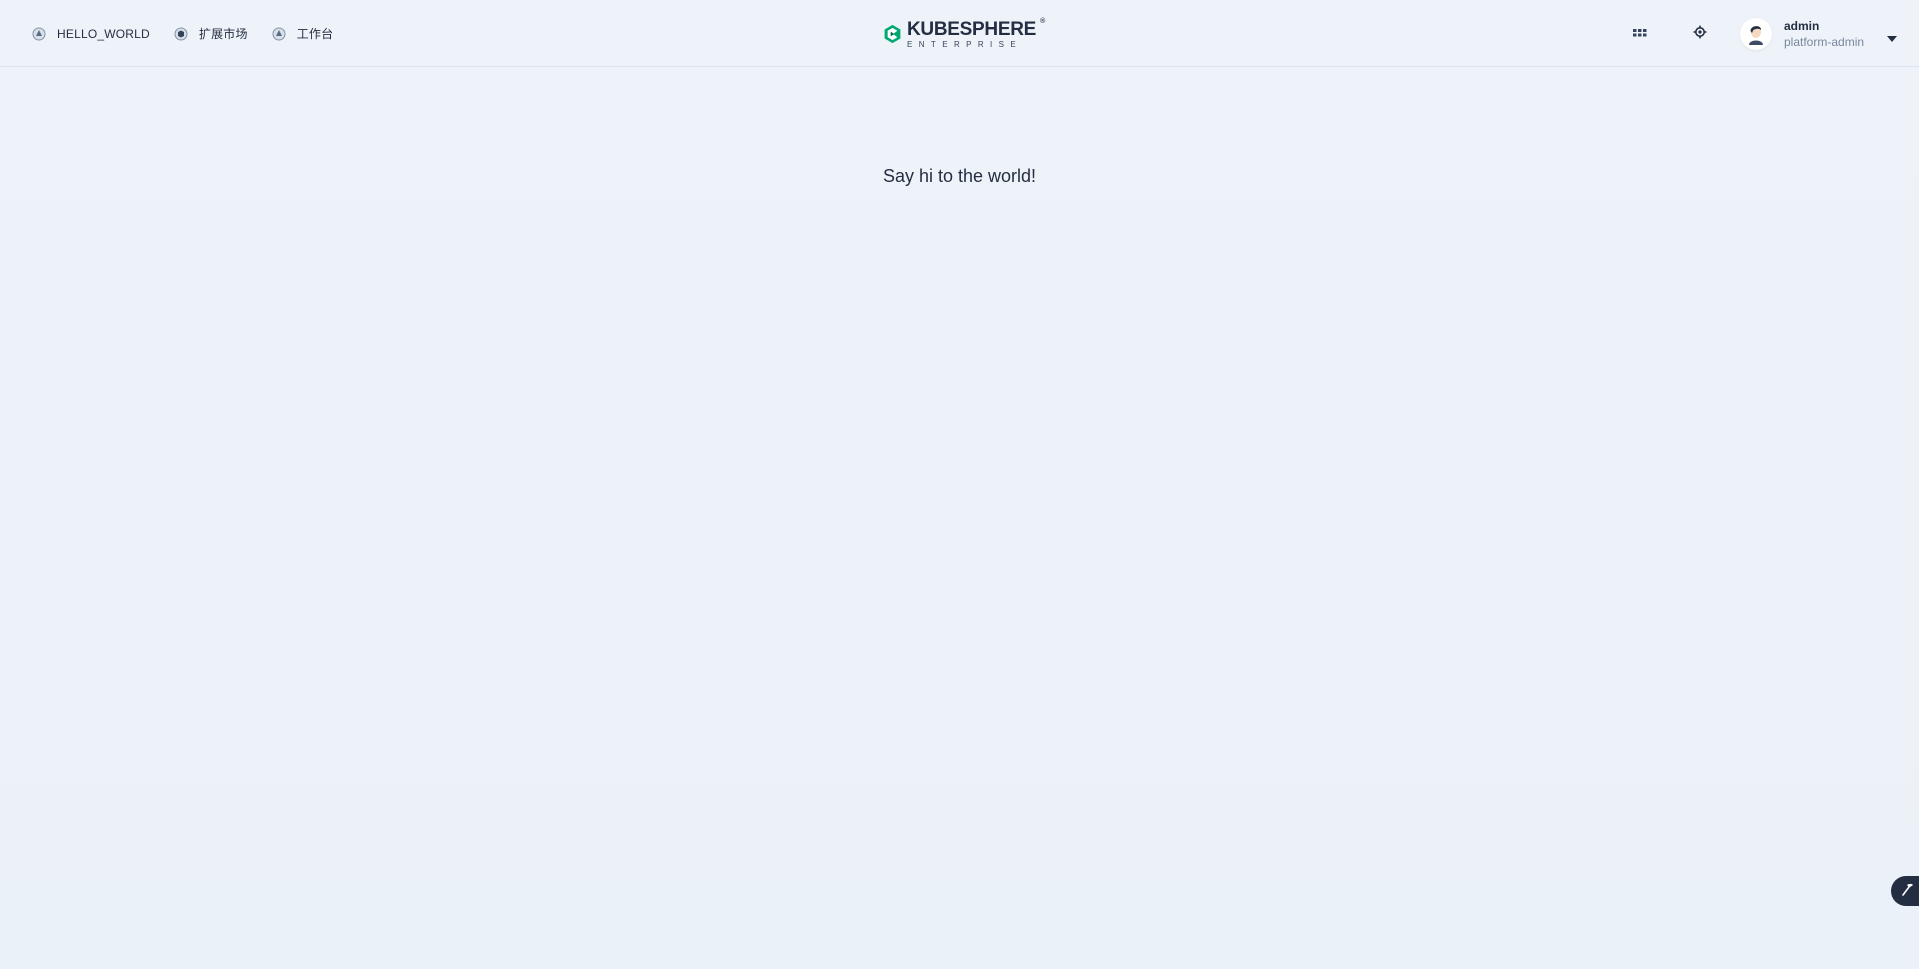 The height and width of the screenshot is (969, 1919). Describe the element at coordinates (959, 176) in the screenshot. I see `greeting-message: Say hi to the world!` at that location.